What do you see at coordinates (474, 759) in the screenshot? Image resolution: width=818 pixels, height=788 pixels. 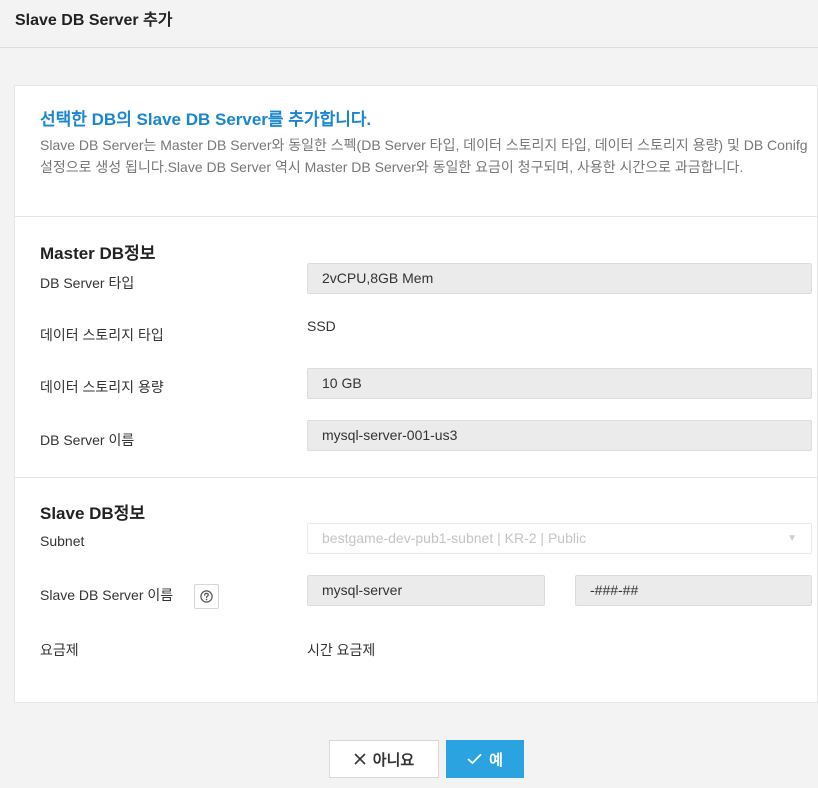 I see `check-icon` at bounding box center [474, 759].